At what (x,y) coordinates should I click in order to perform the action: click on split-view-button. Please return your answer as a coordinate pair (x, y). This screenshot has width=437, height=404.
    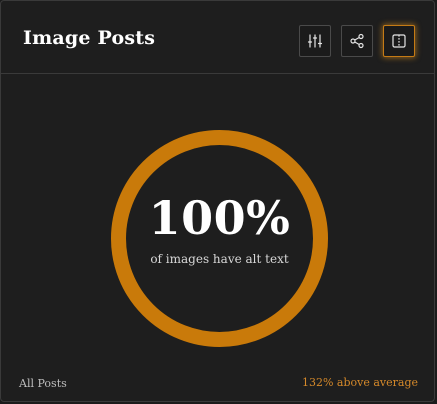
    Looking at the image, I should click on (399, 41).